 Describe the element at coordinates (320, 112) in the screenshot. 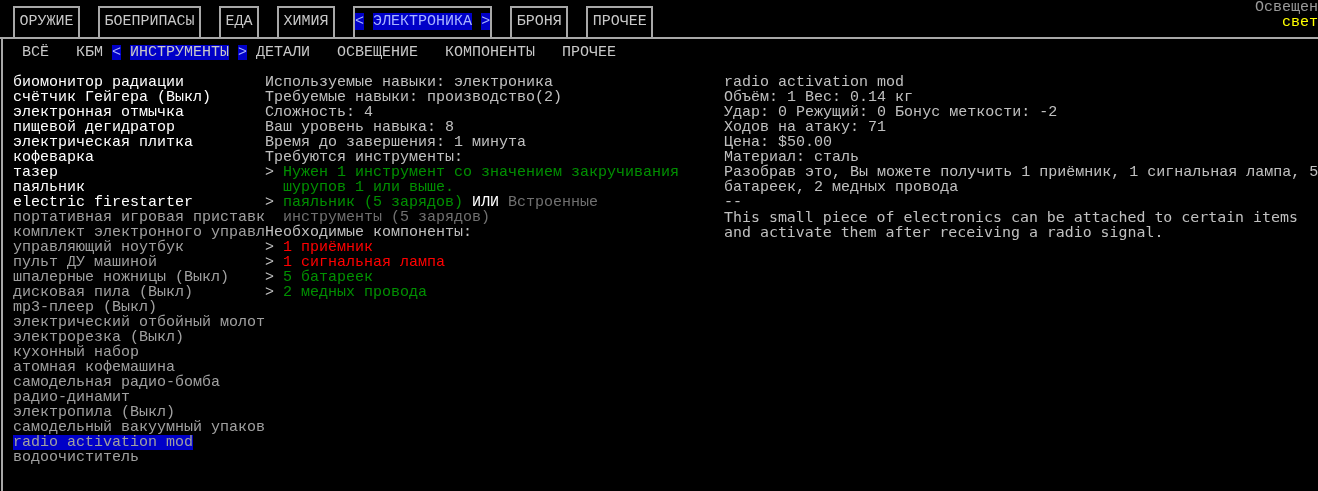

I see `info-line: Сложность: 4` at that location.